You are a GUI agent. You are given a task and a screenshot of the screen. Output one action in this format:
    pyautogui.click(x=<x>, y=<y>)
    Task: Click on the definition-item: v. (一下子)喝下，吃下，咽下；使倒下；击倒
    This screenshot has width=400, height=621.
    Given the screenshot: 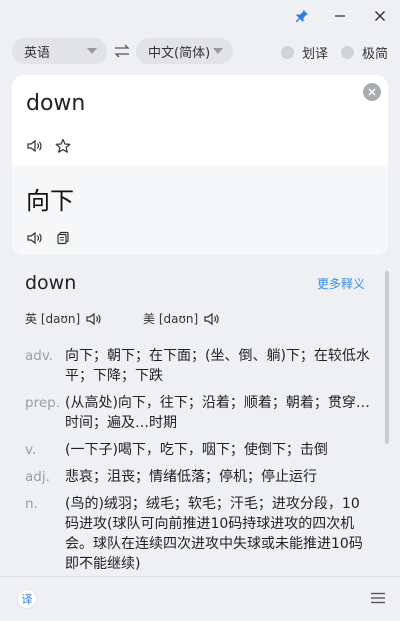 What is the action you would take?
    pyautogui.click(x=198, y=450)
    